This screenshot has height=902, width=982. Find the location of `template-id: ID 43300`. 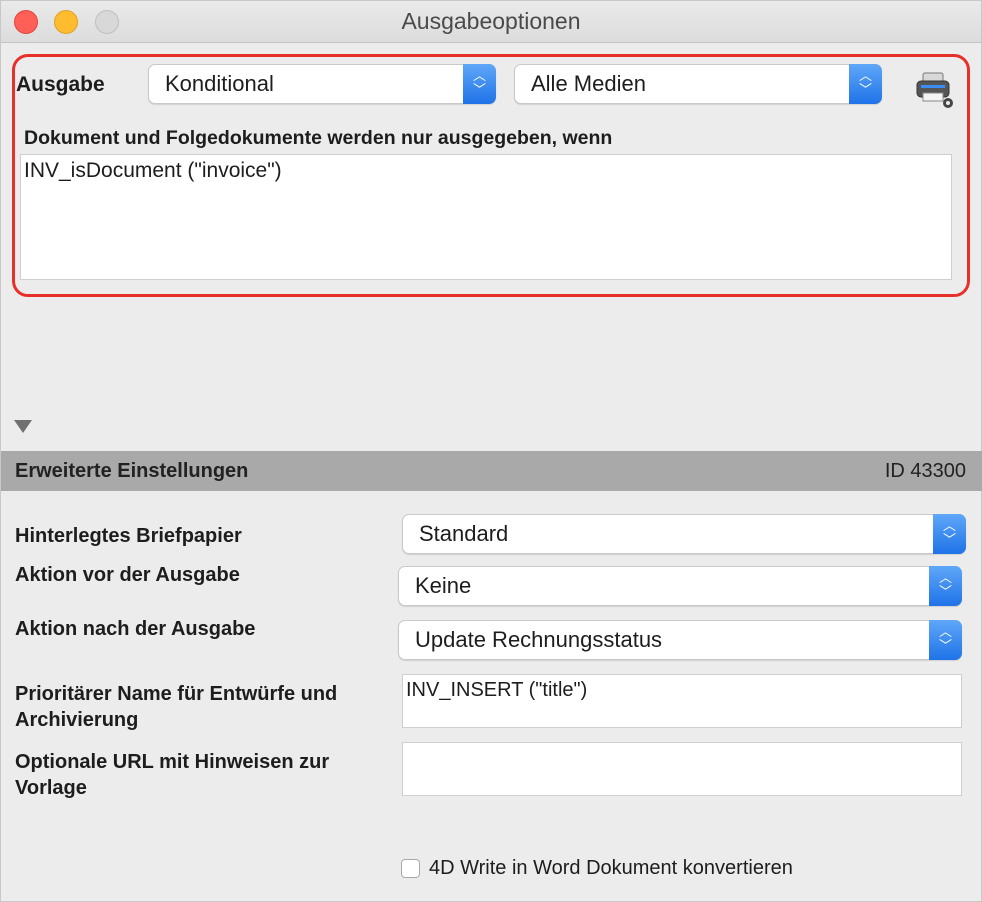

template-id: ID 43300 is located at coordinates (925, 471).